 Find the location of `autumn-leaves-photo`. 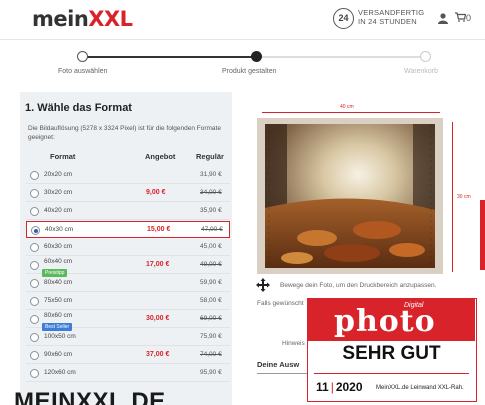

autumn-leaves-photo is located at coordinates (350, 196).